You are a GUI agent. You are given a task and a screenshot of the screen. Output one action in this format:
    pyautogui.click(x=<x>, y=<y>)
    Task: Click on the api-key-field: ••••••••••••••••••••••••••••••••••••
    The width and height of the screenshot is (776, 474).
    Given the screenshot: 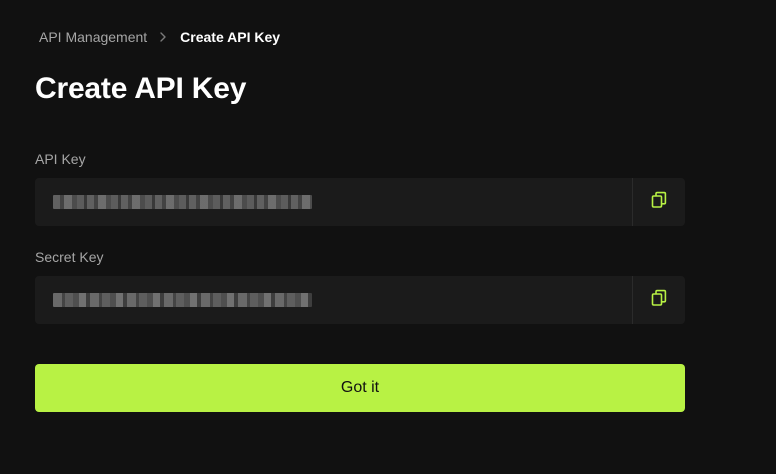 What is the action you would take?
    pyautogui.click(x=360, y=202)
    